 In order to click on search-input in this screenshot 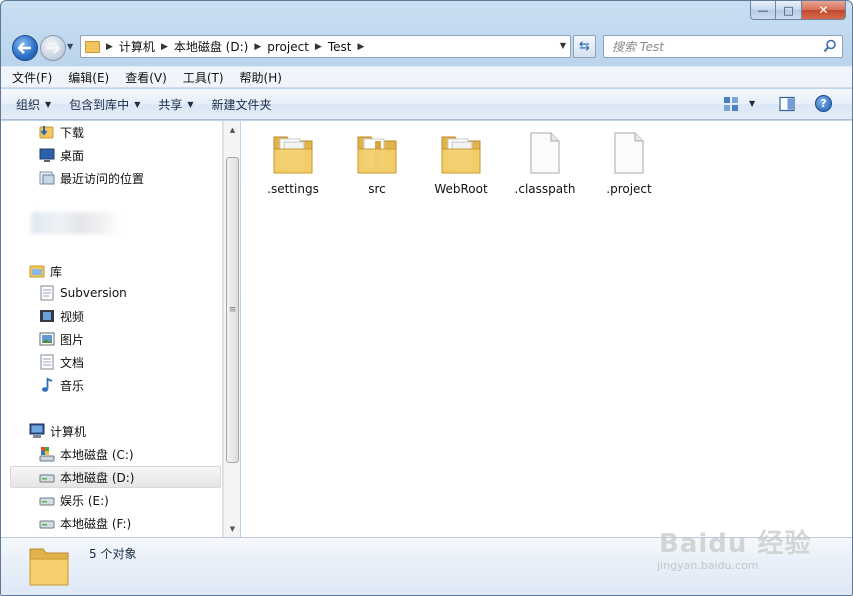, I will do `click(712, 46)`.